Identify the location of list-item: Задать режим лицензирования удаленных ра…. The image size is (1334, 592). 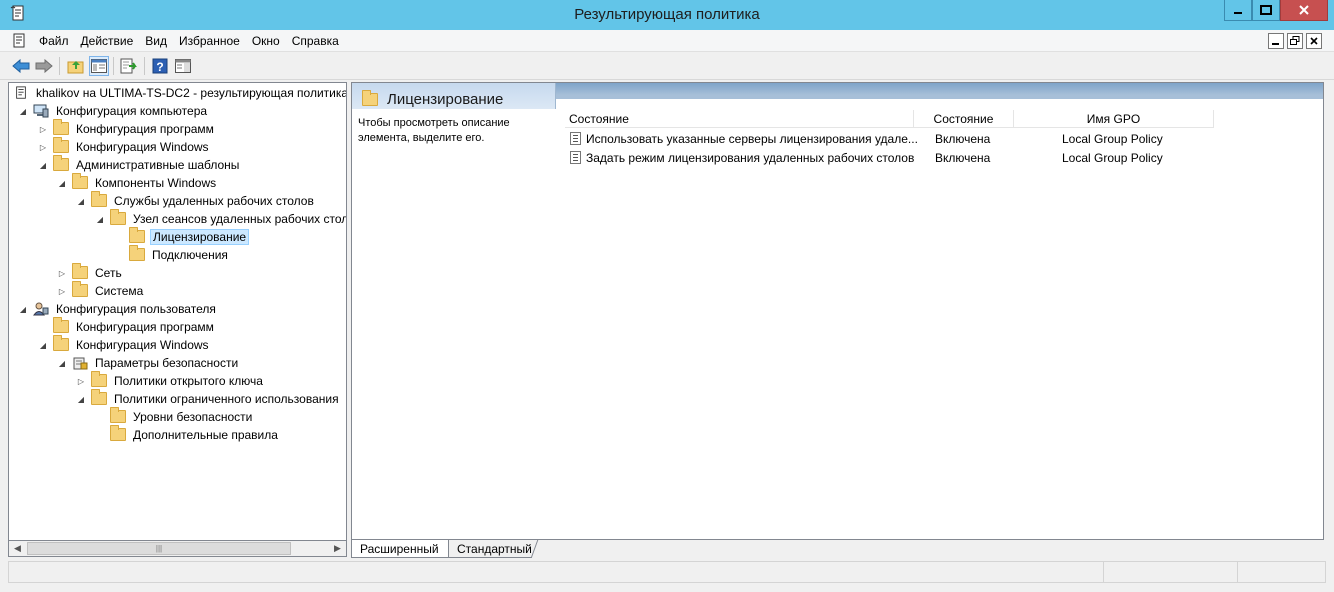
(864, 157).